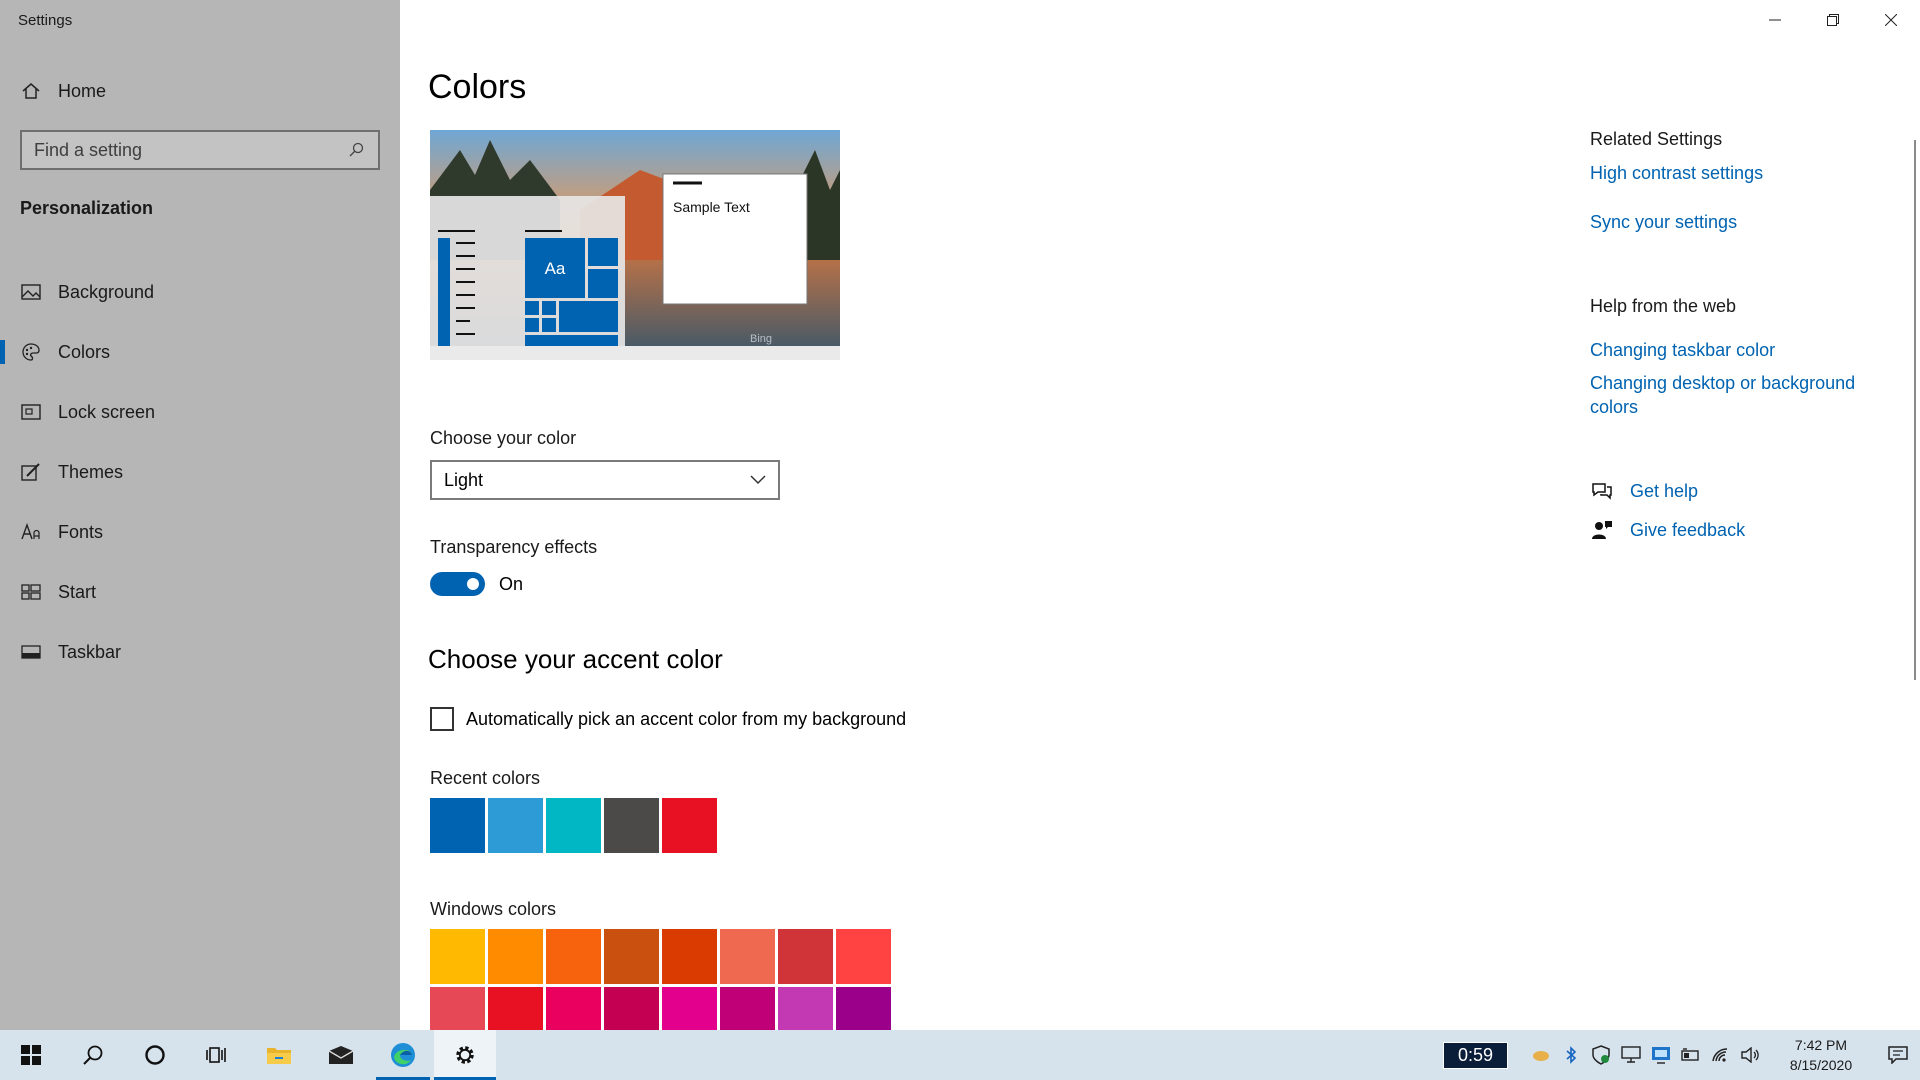  Describe the element at coordinates (200, 652) in the screenshot. I see `sidebar-item-taskbar: Taskbar` at that location.